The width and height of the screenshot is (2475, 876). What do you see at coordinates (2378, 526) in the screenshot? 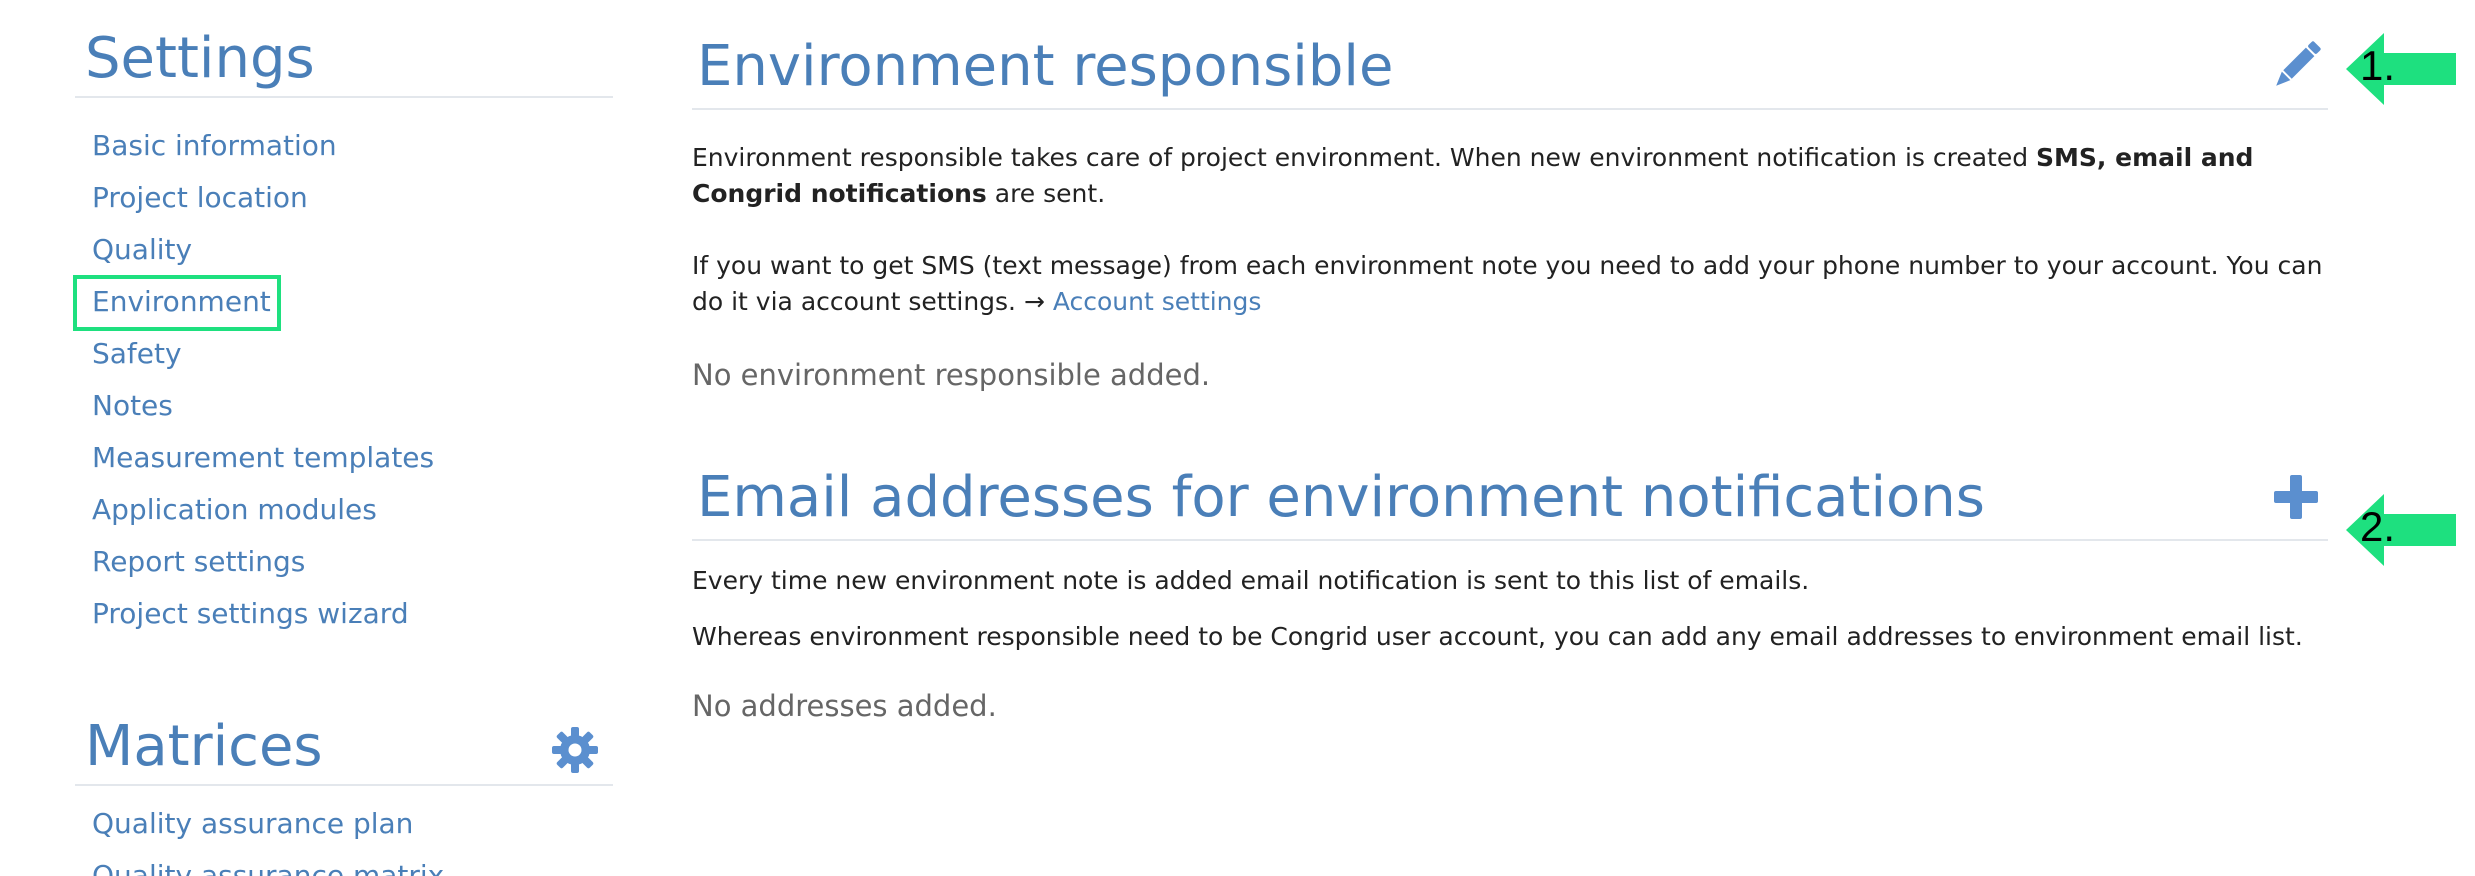
I see `annotation-label-2: 2.` at bounding box center [2378, 526].